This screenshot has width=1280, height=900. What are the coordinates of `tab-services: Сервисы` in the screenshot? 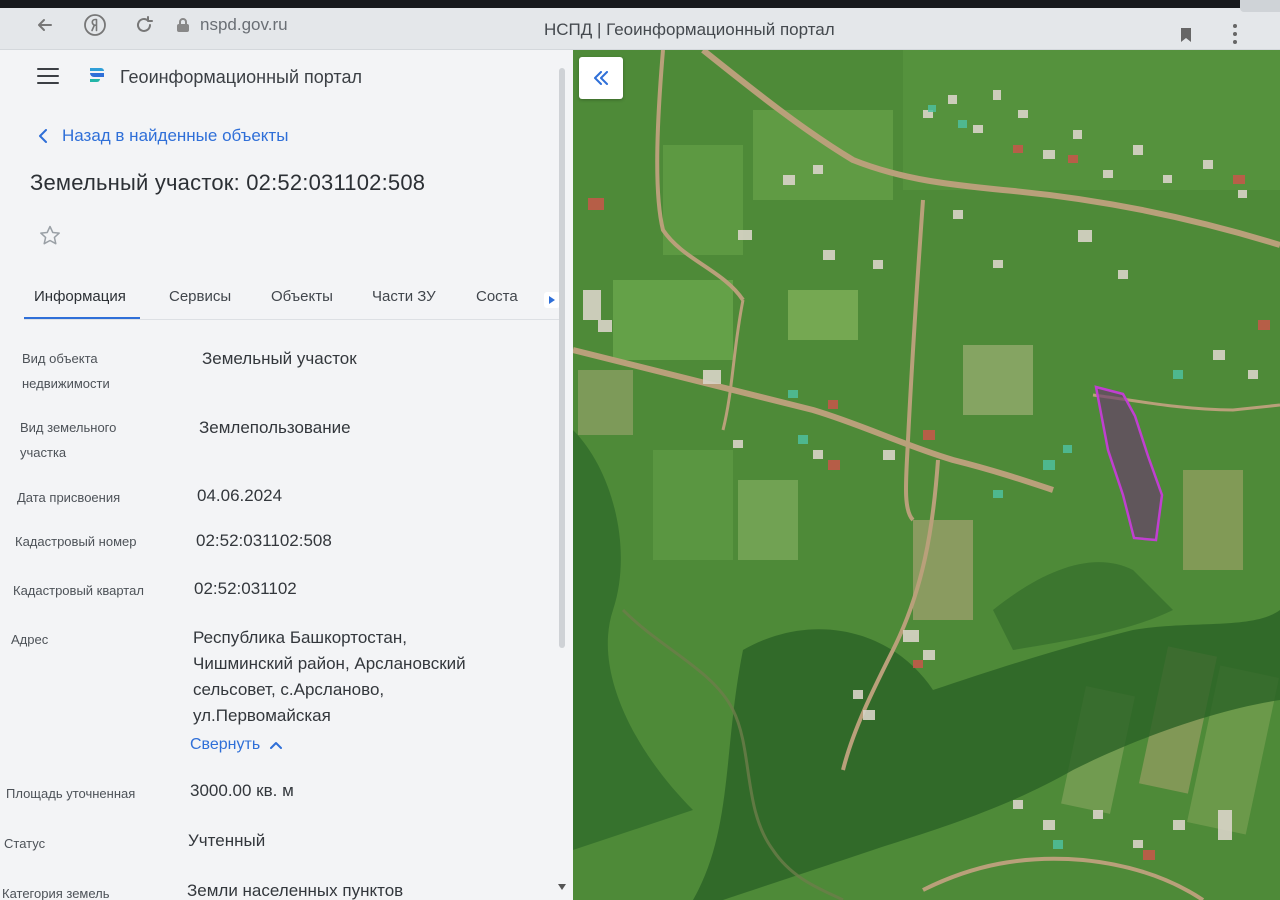 It's located at (200, 296).